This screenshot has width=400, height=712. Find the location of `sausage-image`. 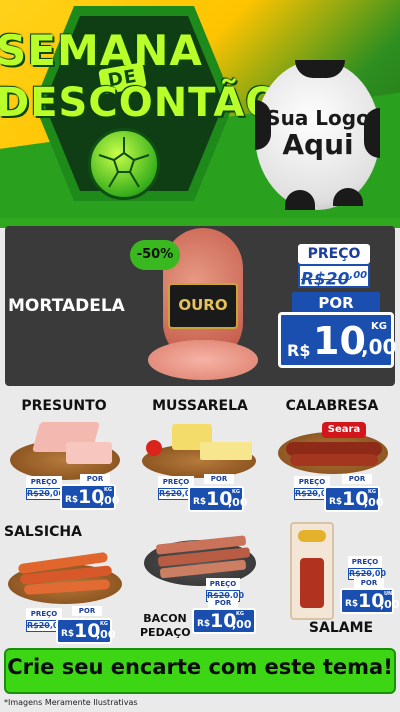

sausage-image is located at coordinates (334, 460).